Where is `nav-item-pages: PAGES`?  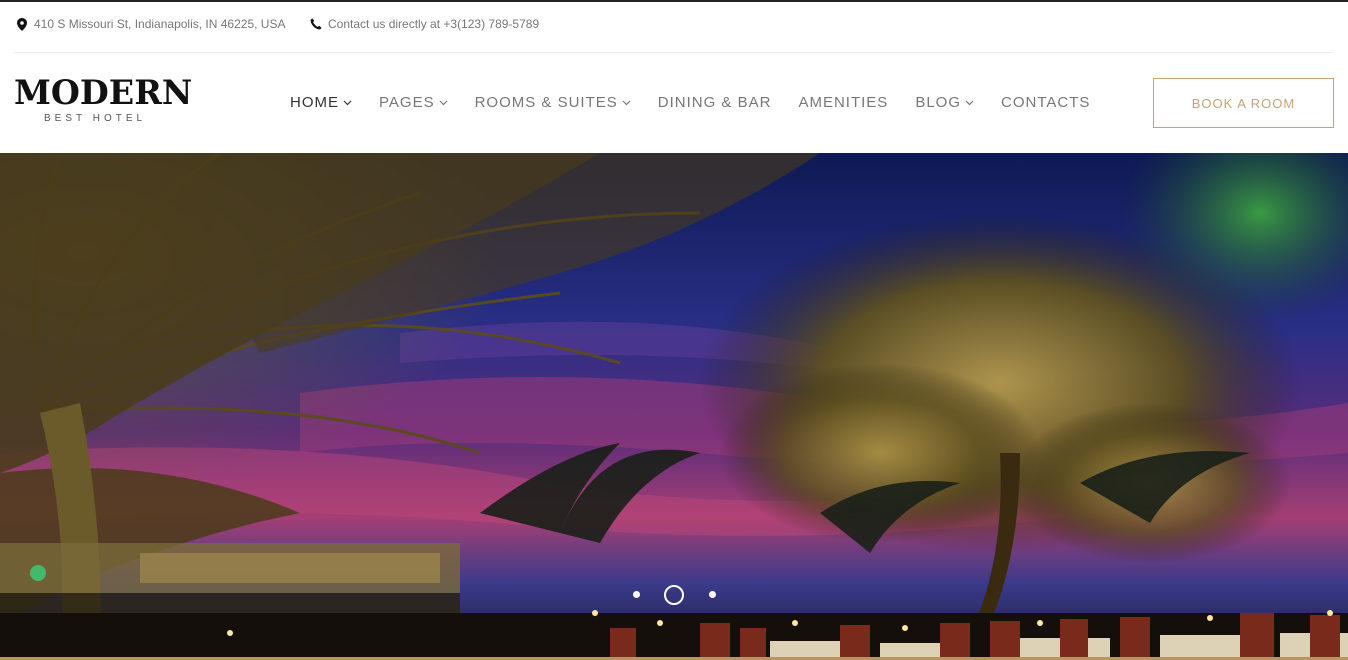
nav-item-pages: PAGES is located at coordinates (413, 102).